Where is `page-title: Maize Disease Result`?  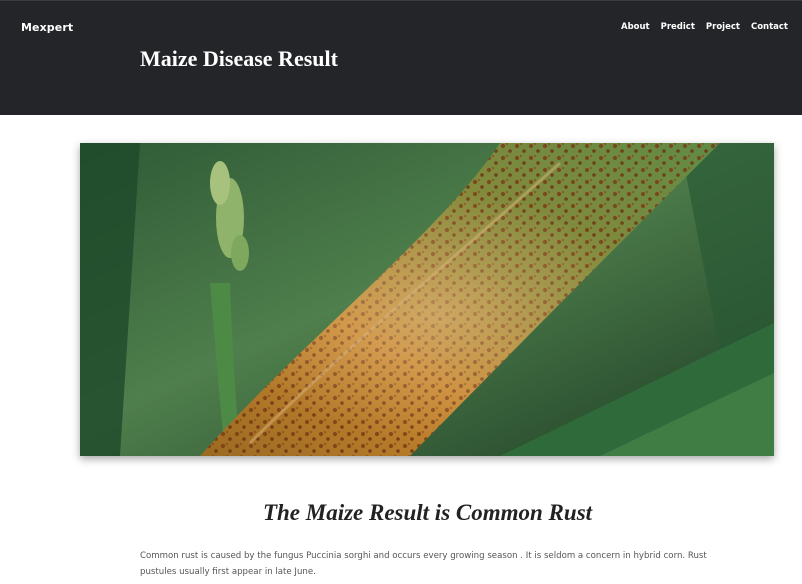
page-title: Maize Disease Result is located at coordinates (239, 58).